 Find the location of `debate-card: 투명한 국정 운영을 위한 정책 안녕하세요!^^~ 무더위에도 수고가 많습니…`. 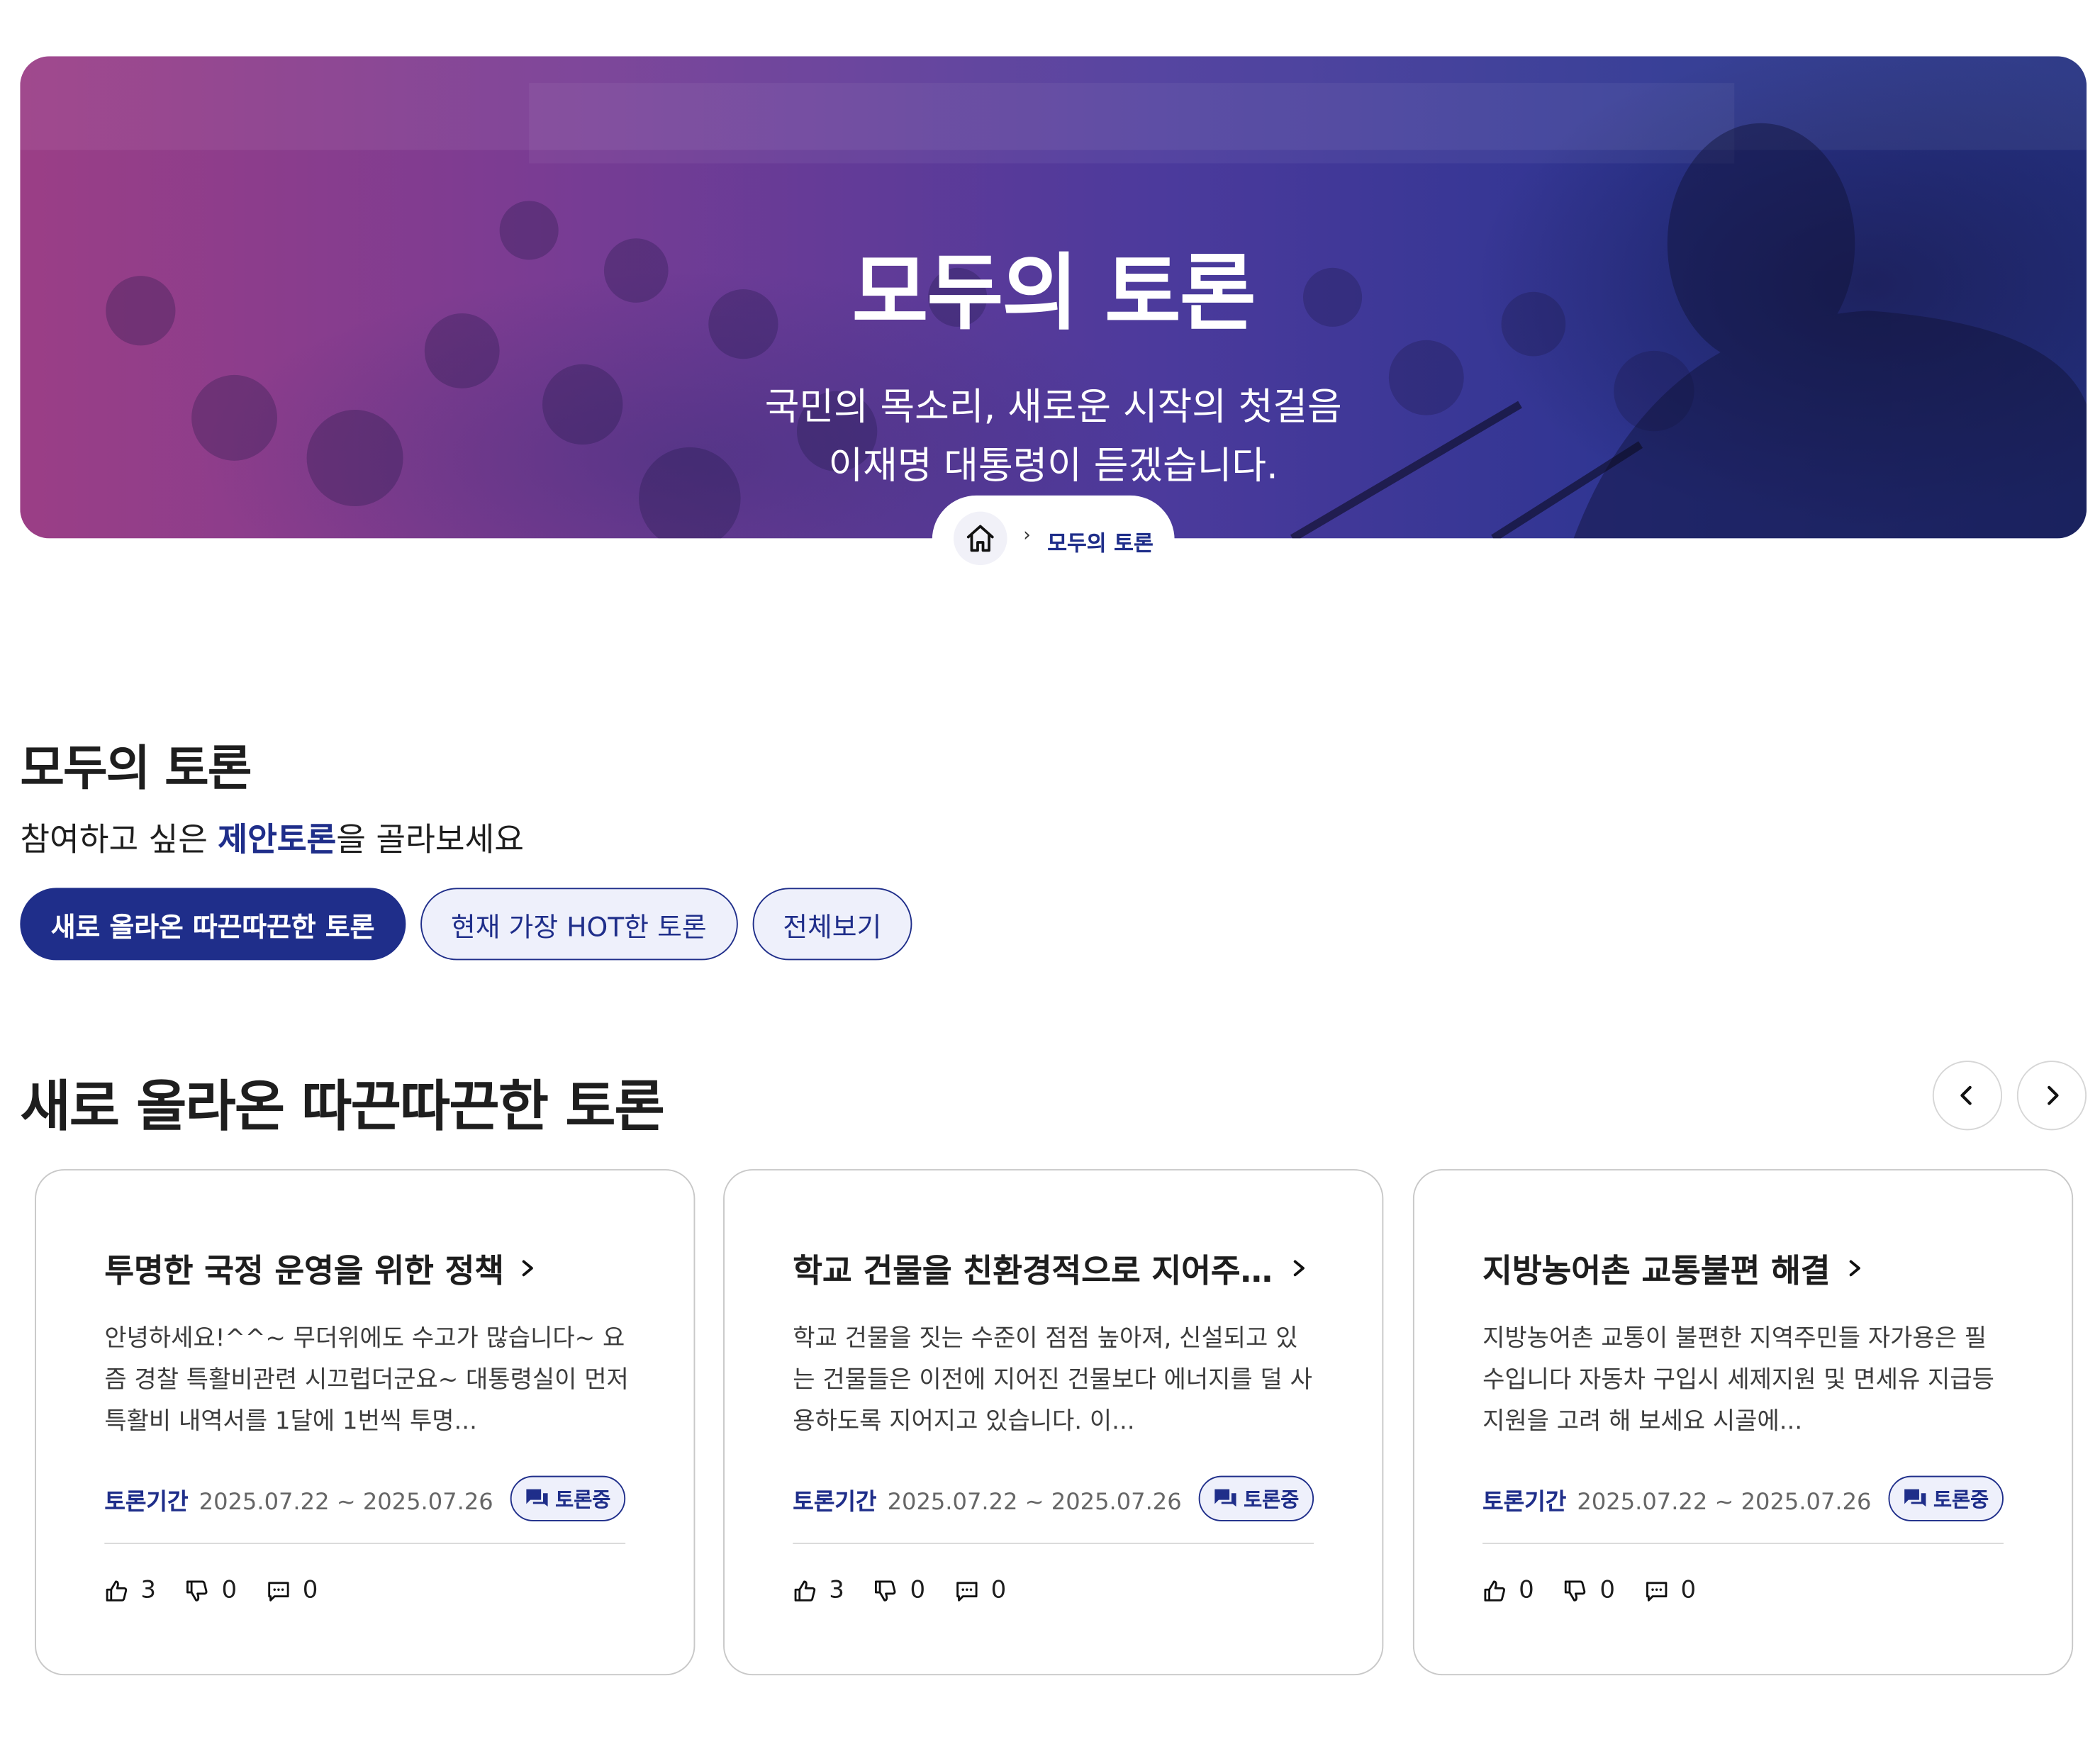

debate-card: 투명한 국정 운영을 위한 정책 안녕하세요!^^~ 무더위에도 수고가 많습니… is located at coordinates (365, 1423).